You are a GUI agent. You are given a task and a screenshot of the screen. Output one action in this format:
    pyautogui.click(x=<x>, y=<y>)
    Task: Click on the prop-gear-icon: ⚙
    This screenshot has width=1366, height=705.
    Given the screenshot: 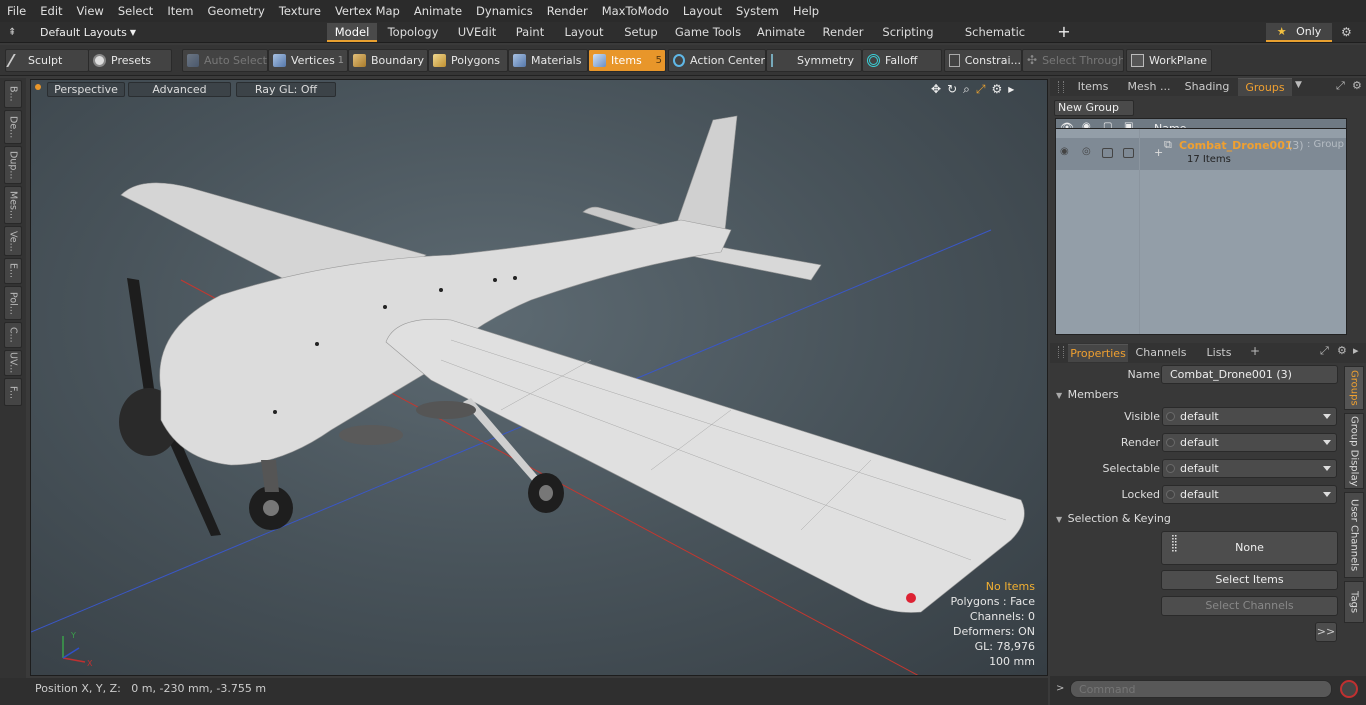 What is the action you would take?
    pyautogui.click(x=1342, y=350)
    